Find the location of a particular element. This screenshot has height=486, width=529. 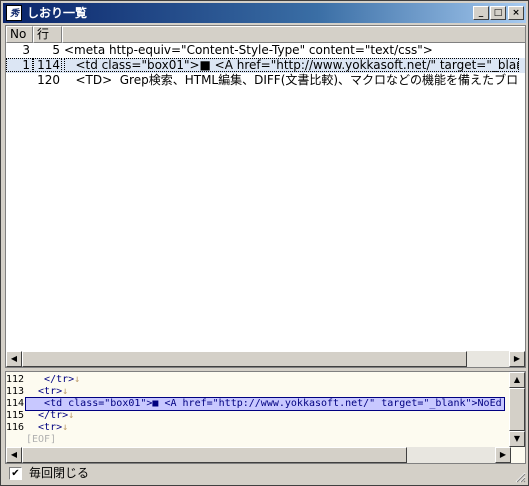

preview-horizontal-scrollbar: ◀ ▶ is located at coordinates (258, 455).